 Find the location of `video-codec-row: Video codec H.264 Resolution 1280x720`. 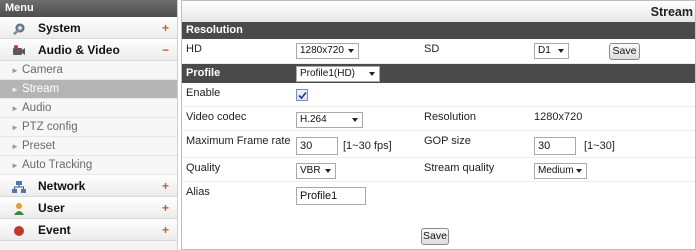

video-codec-row: Video codec H.264 Resolution 1280x720 is located at coordinates (438, 119).